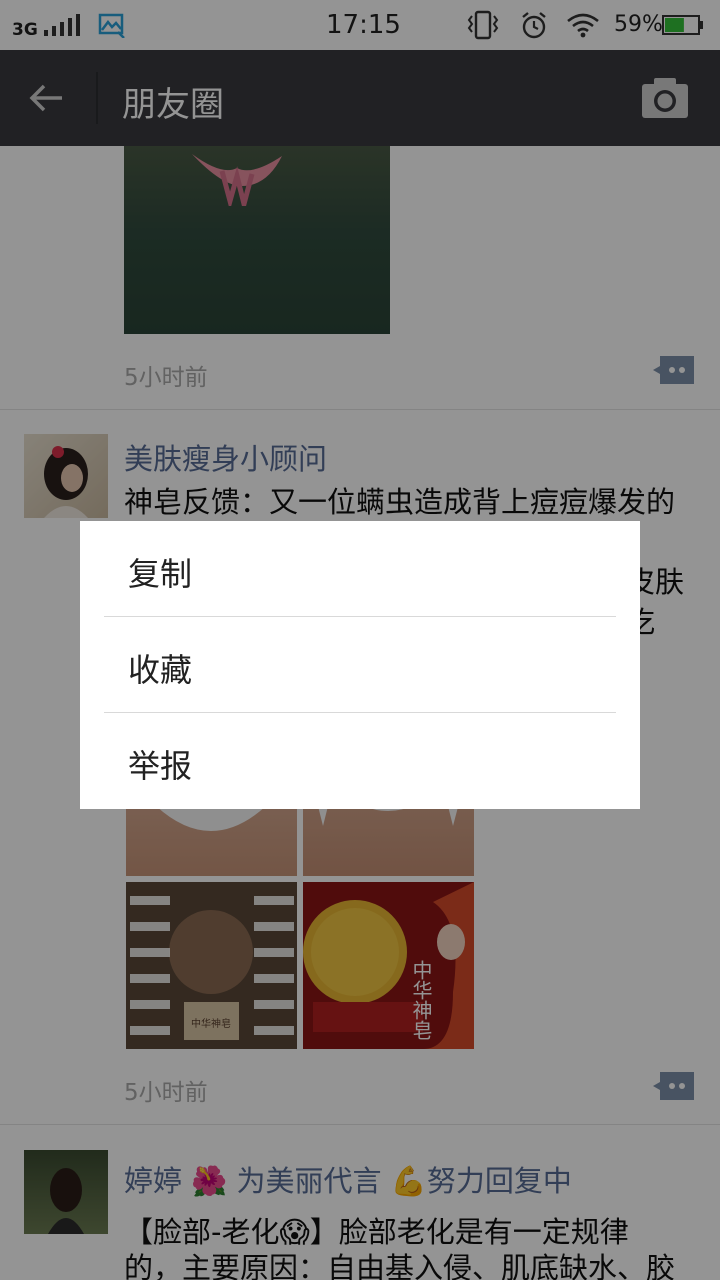 The image size is (720, 1280). What do you see at coordinates (160, 574) in the screenshot?
I see `menu-item-label: 复制` at bounding box center [160, 574].